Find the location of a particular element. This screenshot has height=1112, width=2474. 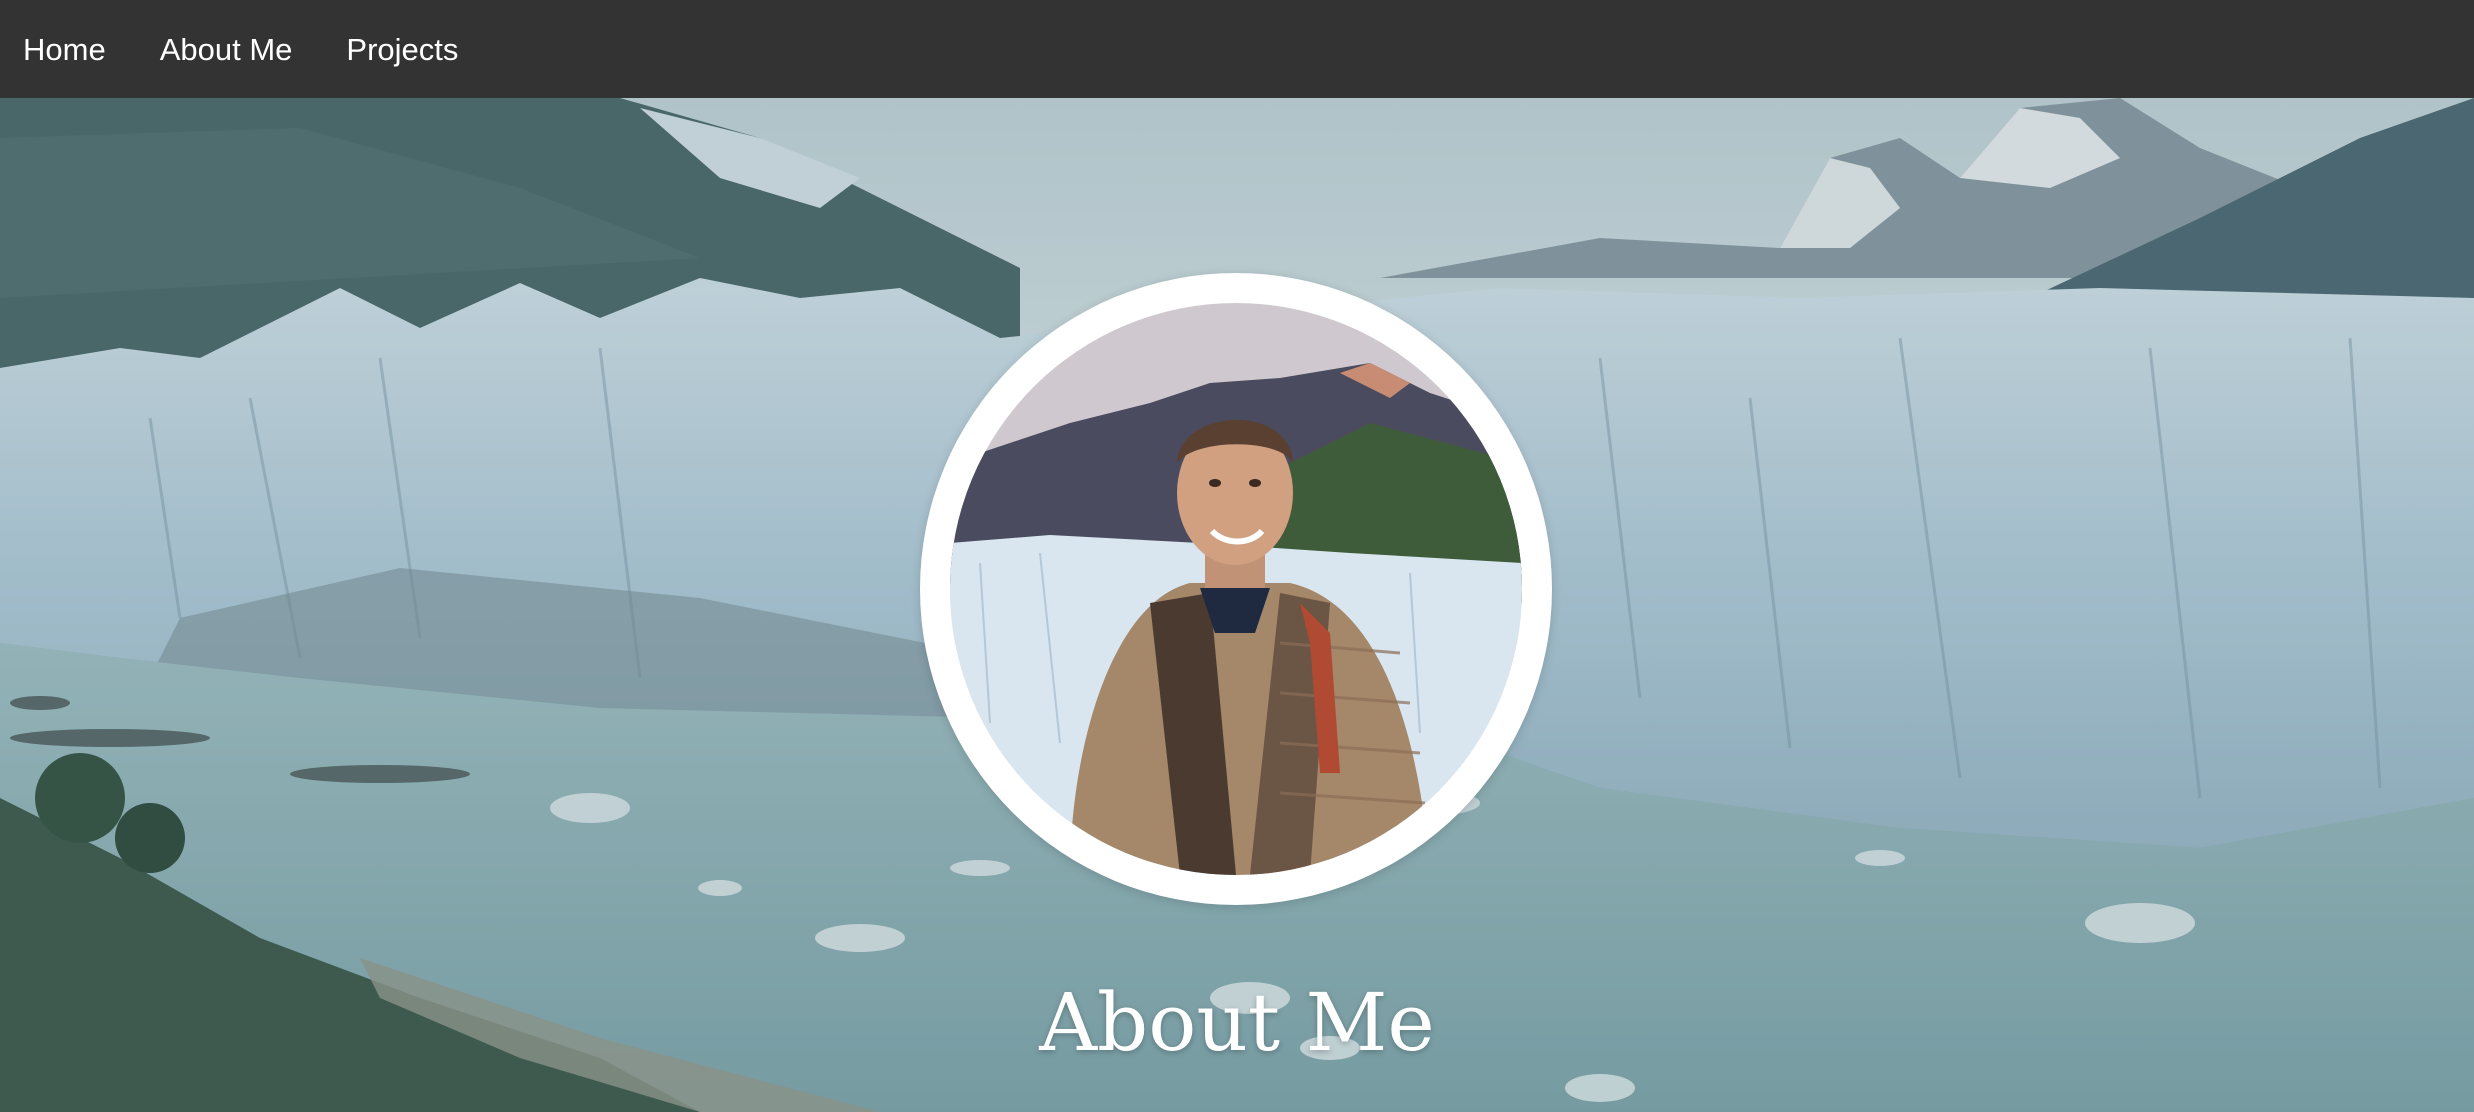

page-title: About Me is located at coordinates (1237, 1022).